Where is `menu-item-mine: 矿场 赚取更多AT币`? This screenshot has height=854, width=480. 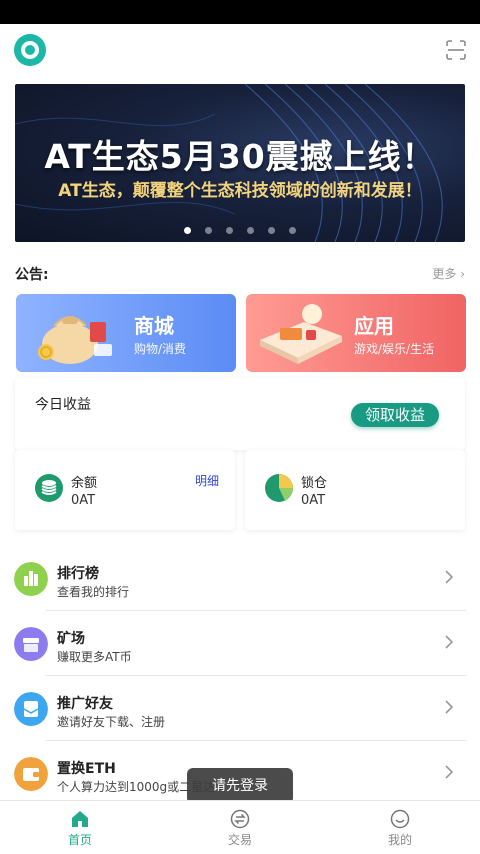 menu-item-mine: 矿场 赚取更多AT币 is located at coordinates (240, 643).